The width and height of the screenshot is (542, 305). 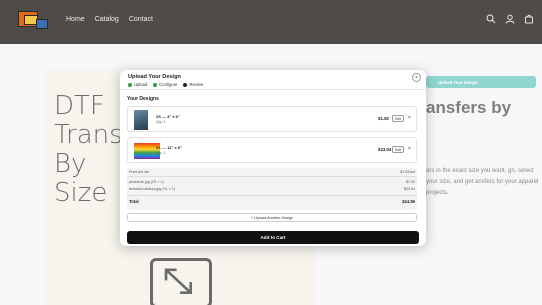 What do you see at coordinates (272, 119) in the screenshot?
I see `design-item: 2S — 4" x 6" Qty: 1 $1.92 Edit ×` at bounding box center [272, 119].